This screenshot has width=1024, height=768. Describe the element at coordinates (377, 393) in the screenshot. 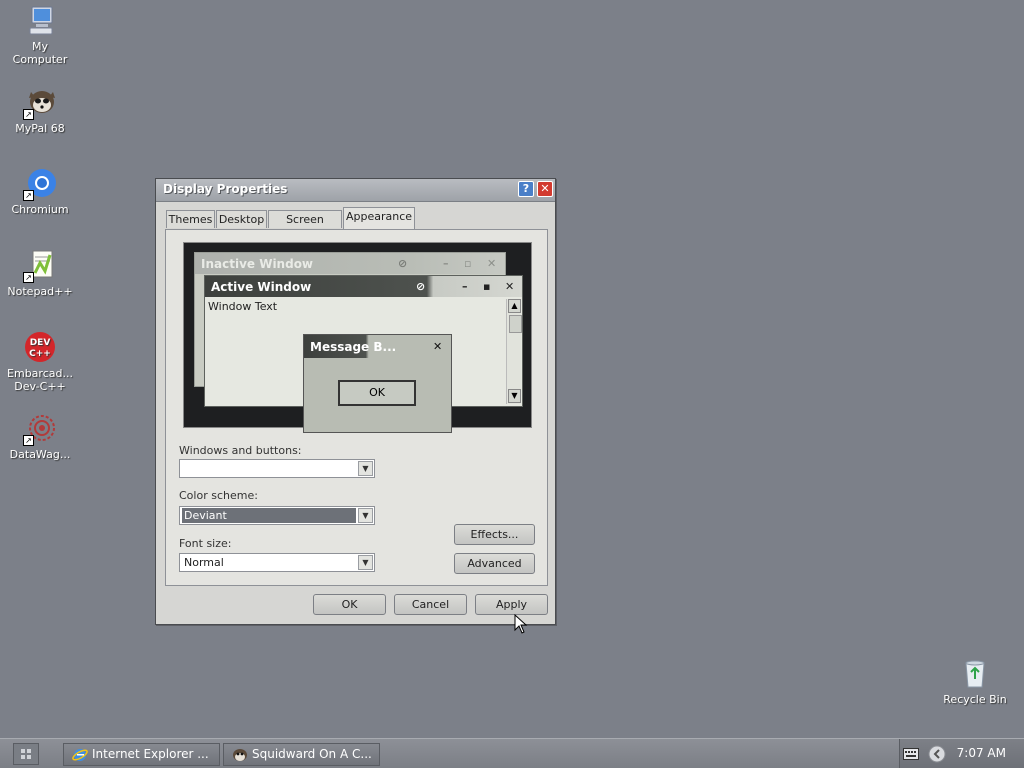

I see `preview-ok-button: OK` at that location.